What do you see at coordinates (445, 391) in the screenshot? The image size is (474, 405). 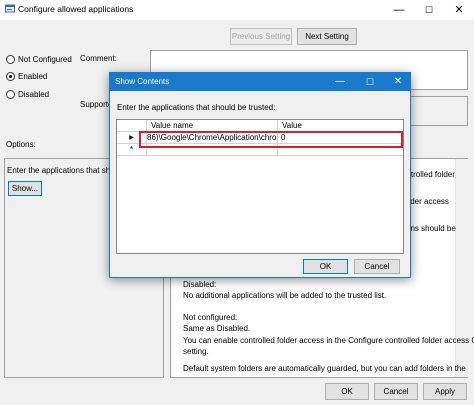 I see `apply-button: Apply` at bounding box center [445, 391].